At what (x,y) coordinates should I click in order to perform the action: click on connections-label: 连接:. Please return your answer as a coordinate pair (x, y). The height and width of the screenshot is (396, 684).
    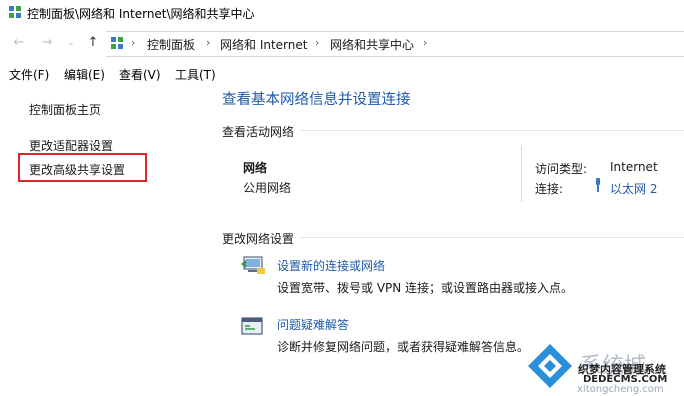
    Looking at the image, I should click on (549, 189).